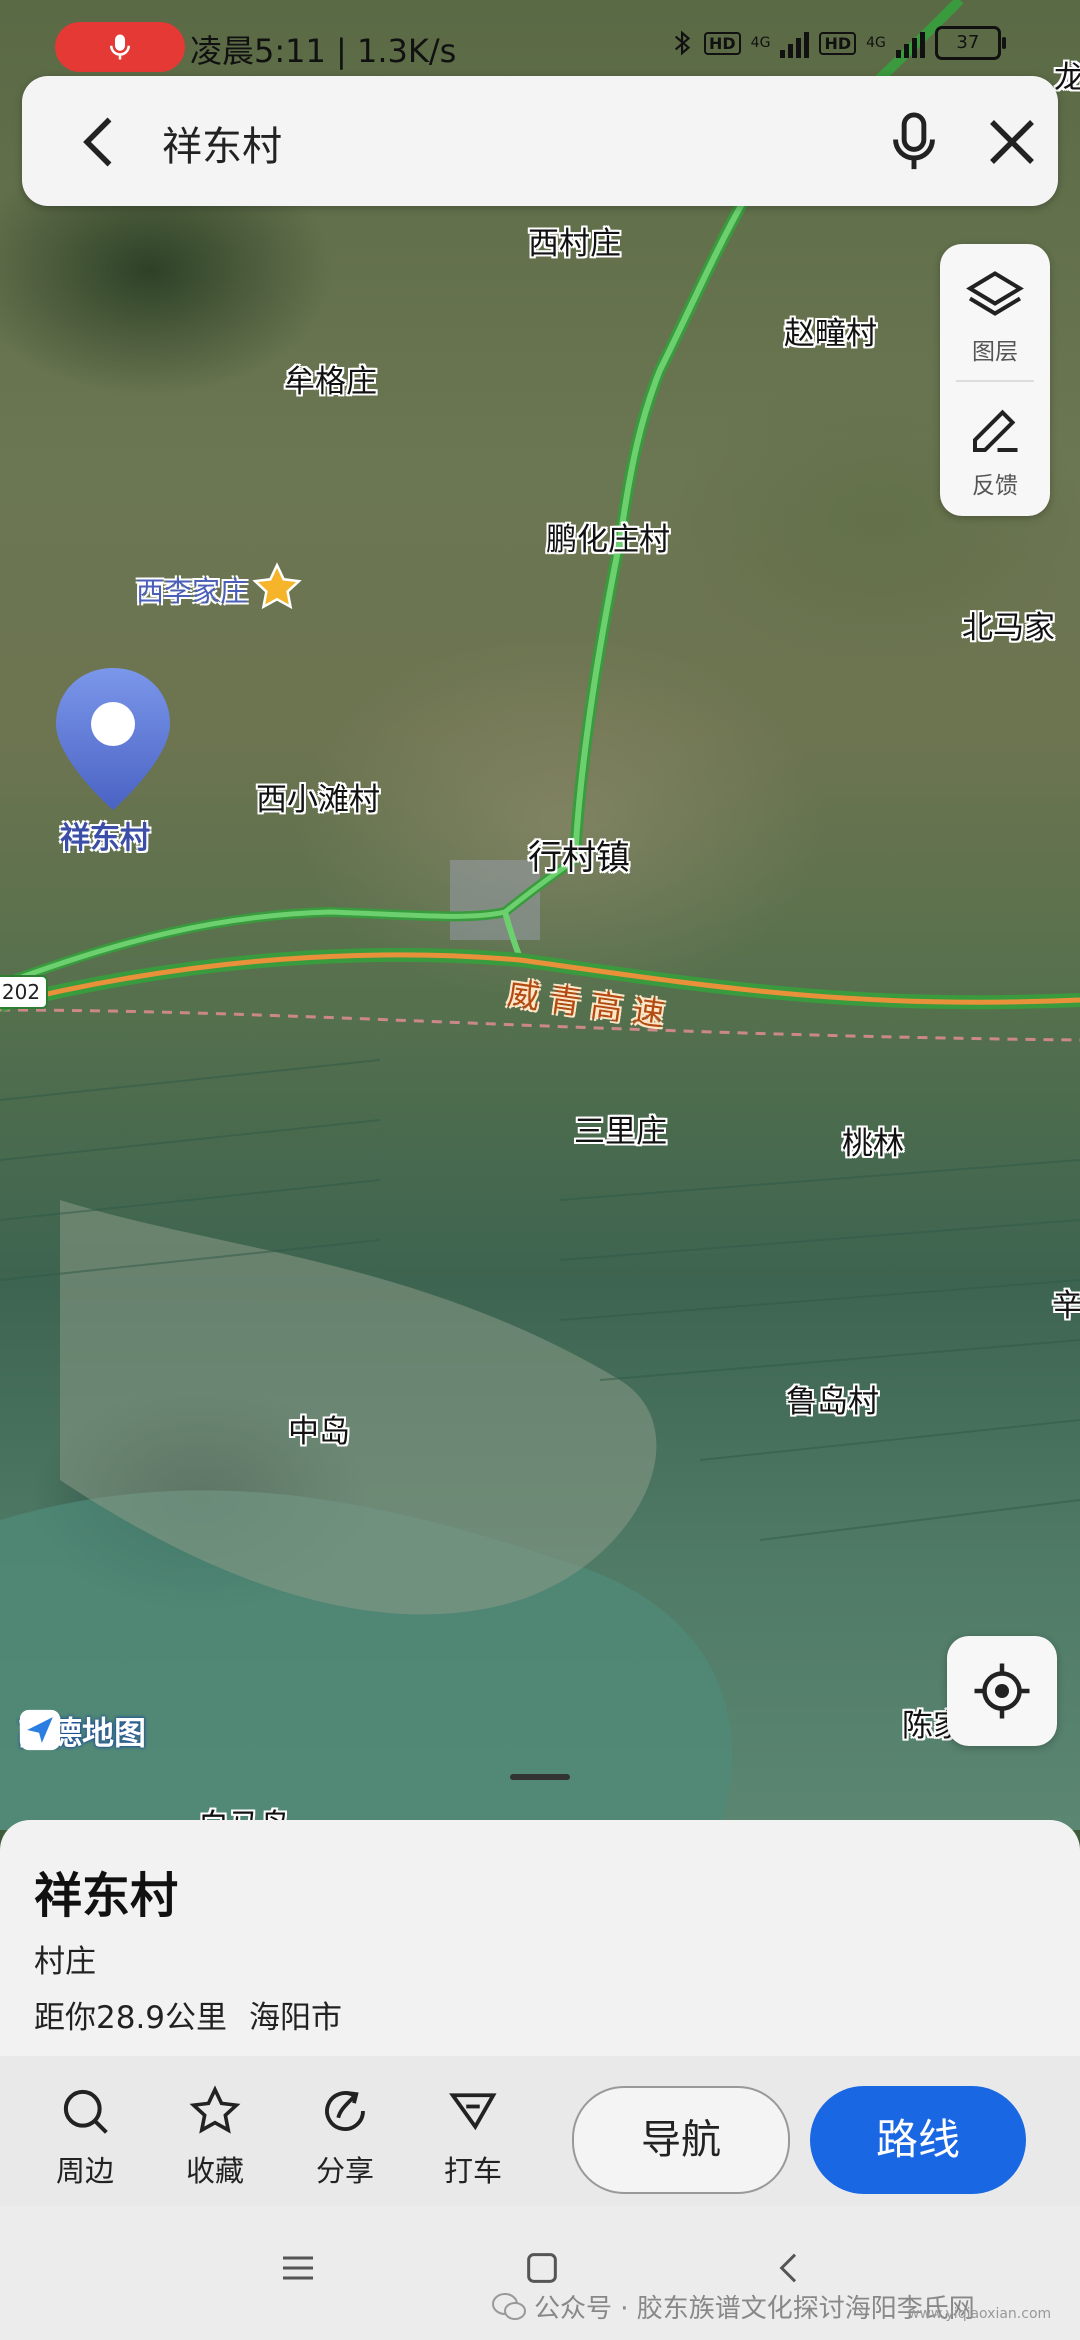 This screenshot has width=1080, height=2340. Describe the element at coordinates (1066, 1302) in the screenshot. I see `place-label-xin: 辛` at that location.